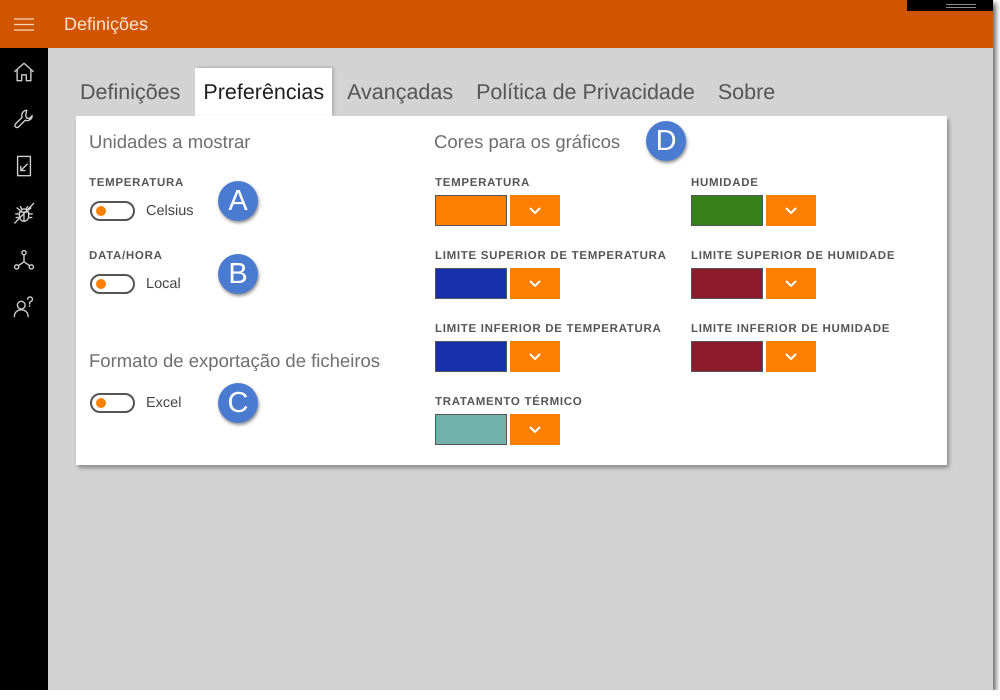  Describe the element at coordinates (164, 403) in the screenshot. I see `toggle-value: Excel` at that location.